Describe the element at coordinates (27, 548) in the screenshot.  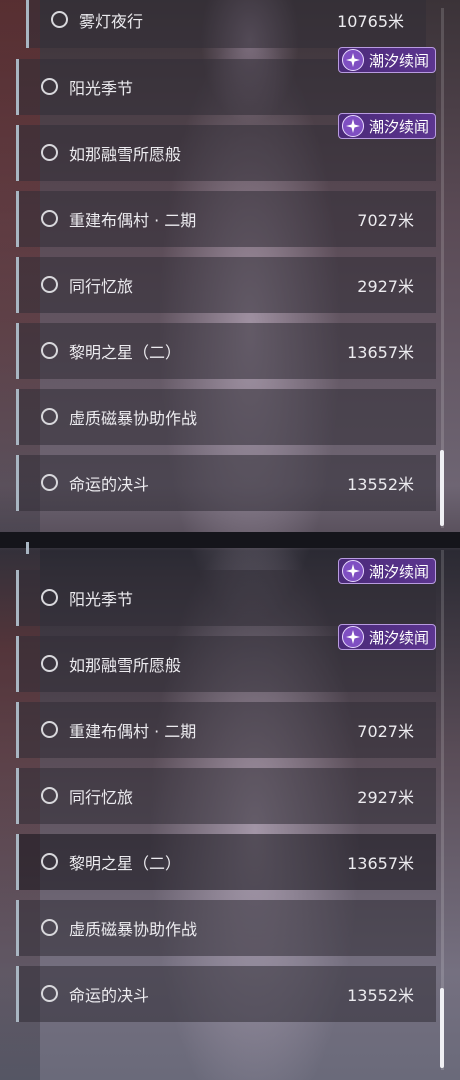
I see `row-border-stub` at that location.